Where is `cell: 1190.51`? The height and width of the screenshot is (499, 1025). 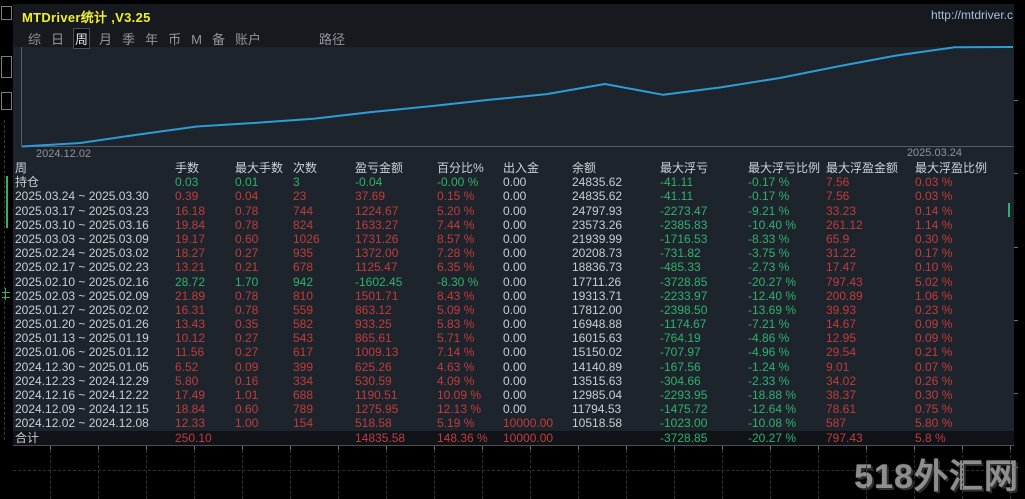
cell: 1190.51 is located at coordinates (376, 395).